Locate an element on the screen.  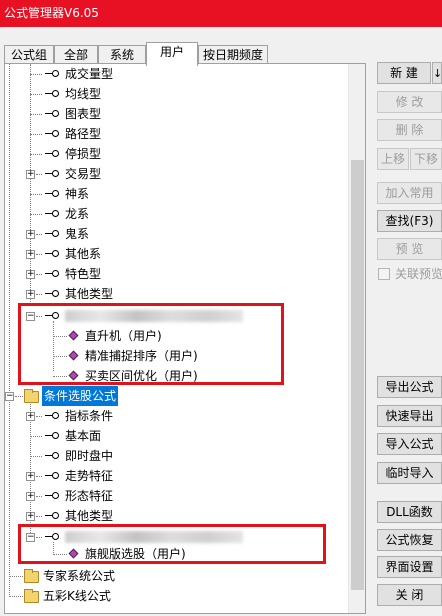
tree-item: 基本面 is located at coordinates (165, 436).